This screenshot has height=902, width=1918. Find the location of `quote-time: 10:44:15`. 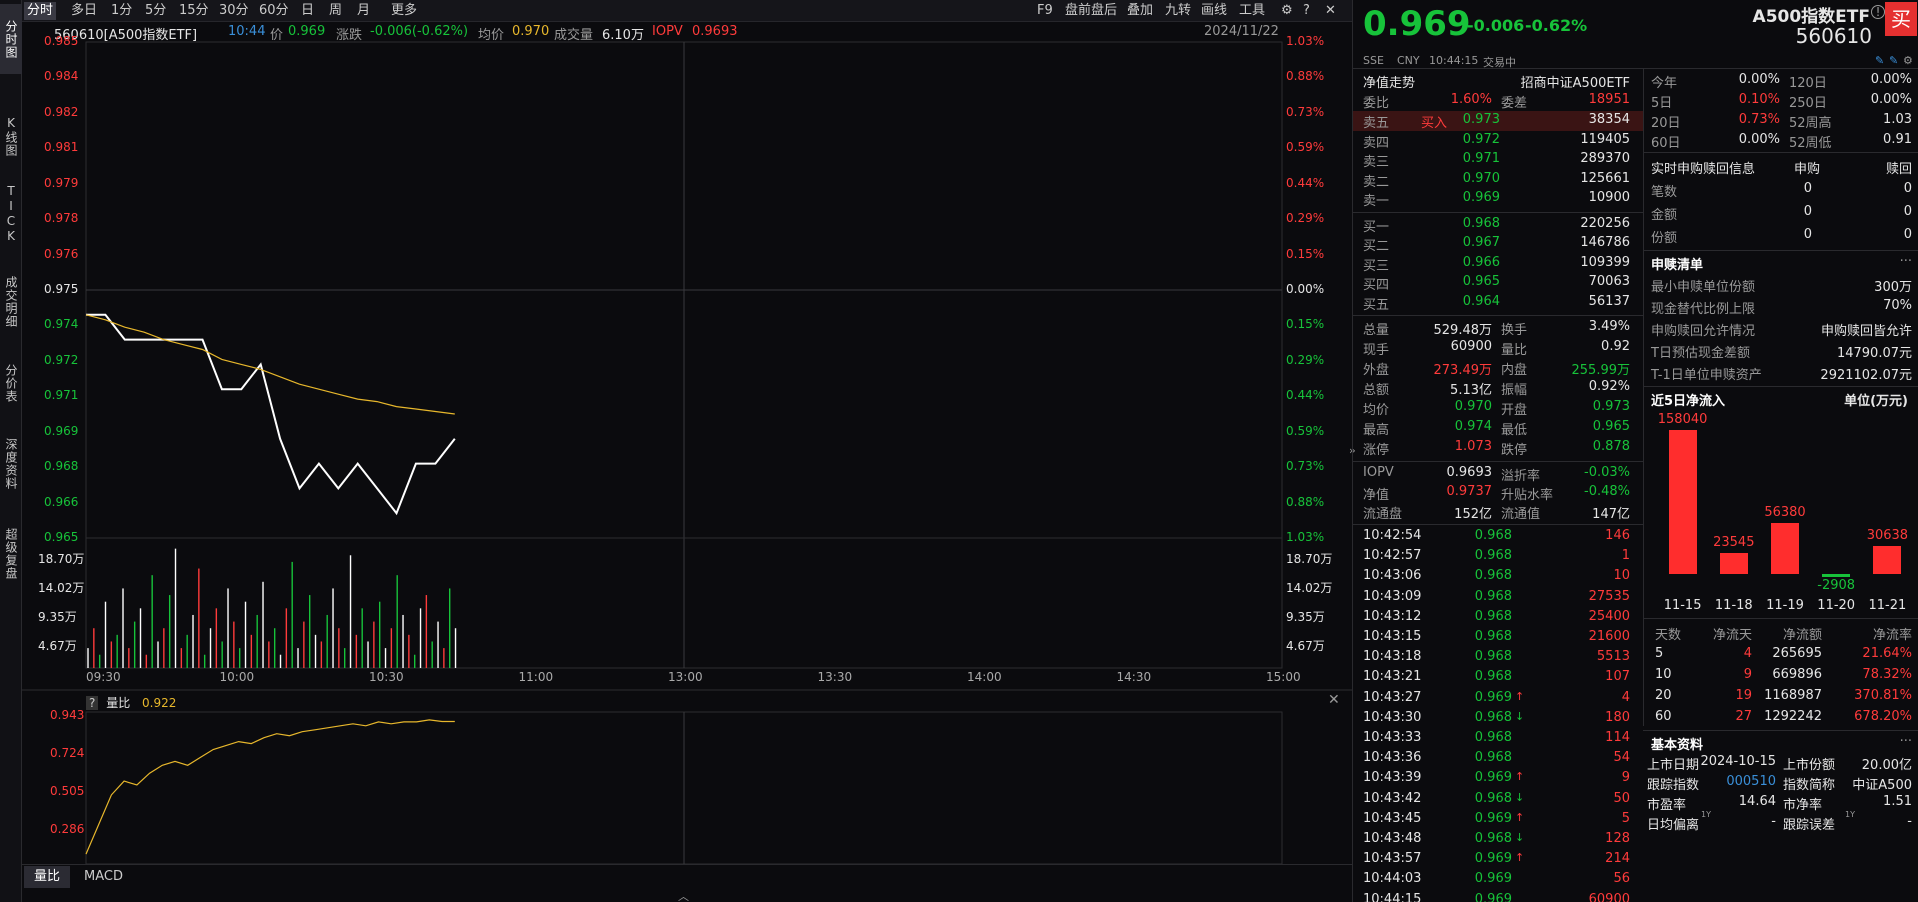

quote-time: 10:44:15 is located at coordinates (1454, 60).